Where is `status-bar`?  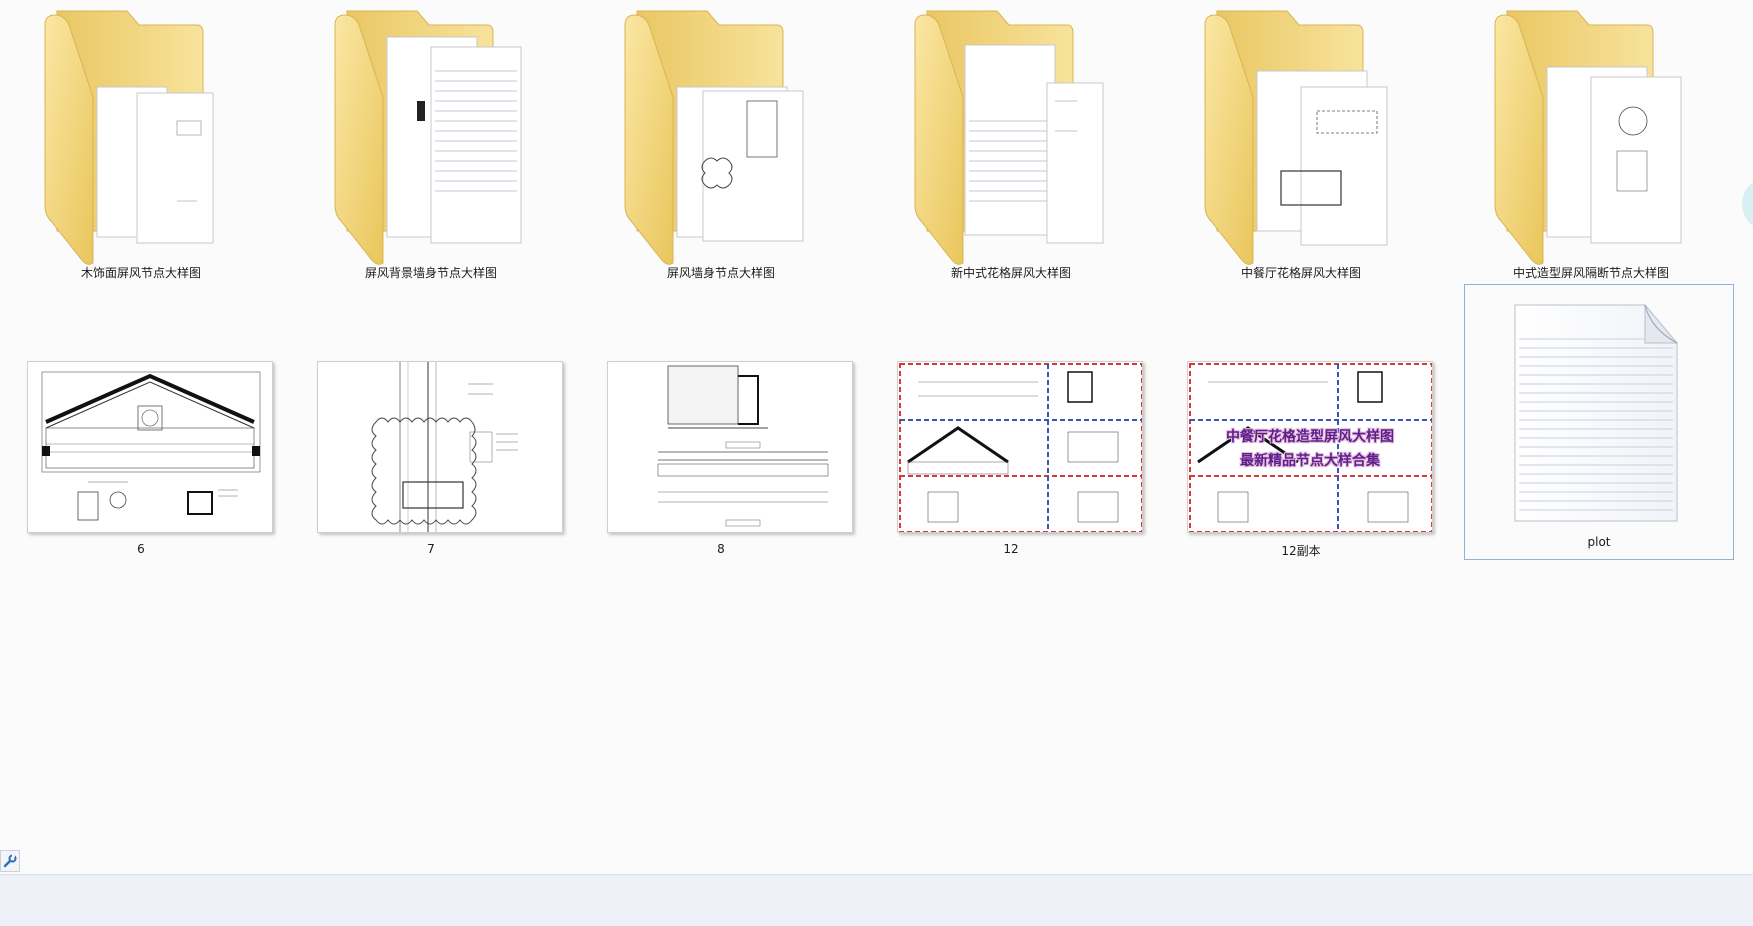
status-bar is located at coordinates (876, 900).